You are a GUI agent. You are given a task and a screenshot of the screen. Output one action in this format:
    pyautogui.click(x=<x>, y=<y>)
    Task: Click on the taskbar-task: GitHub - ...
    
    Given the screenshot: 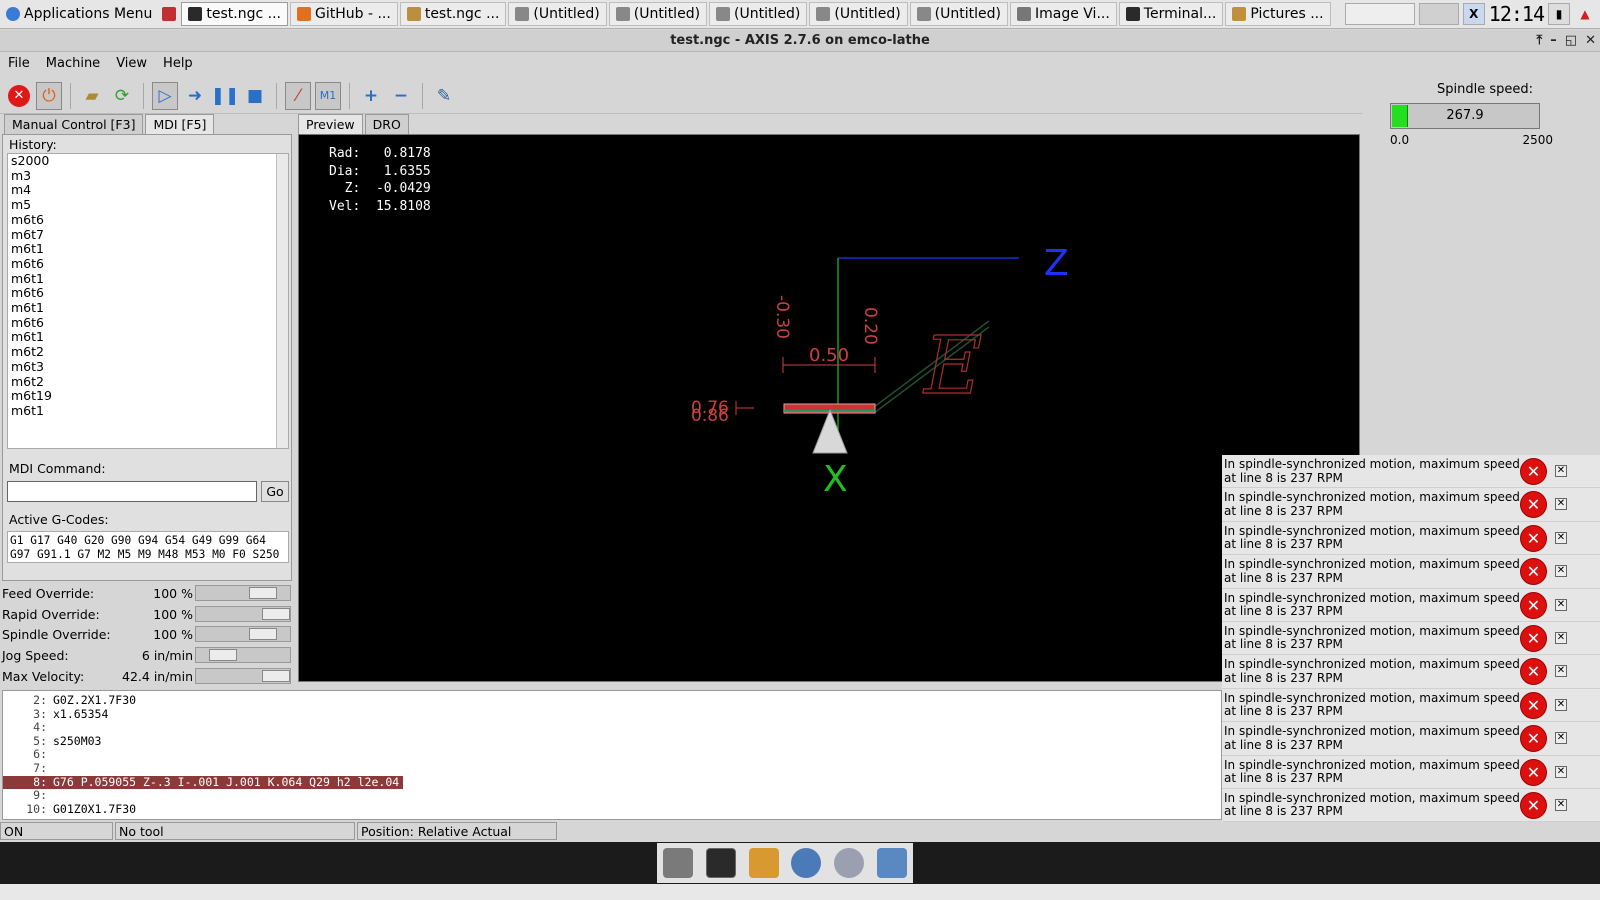 What is the action you would take?
    pyautogui.click(x=344, y=14)
    